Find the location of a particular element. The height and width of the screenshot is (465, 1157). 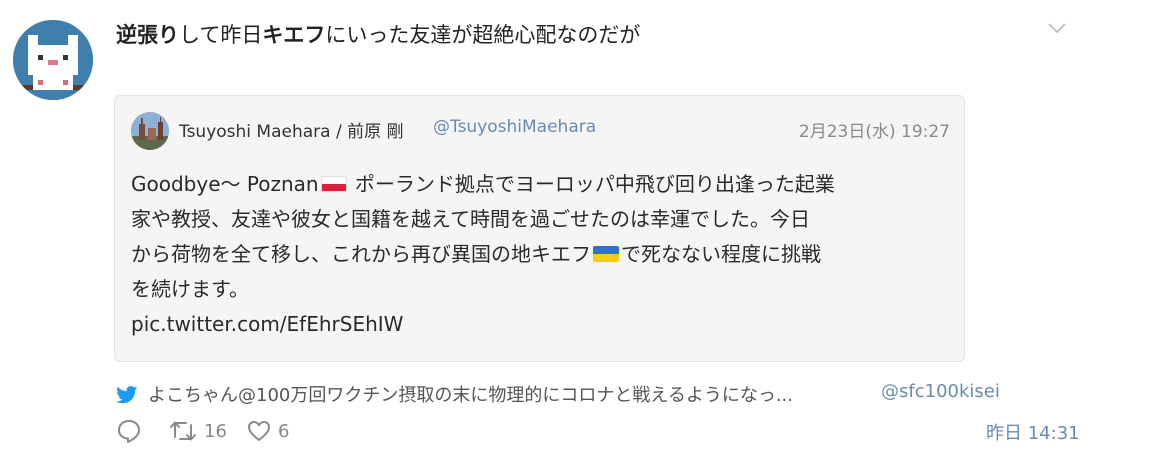

reply-icon is located at coordinates (129, 431).